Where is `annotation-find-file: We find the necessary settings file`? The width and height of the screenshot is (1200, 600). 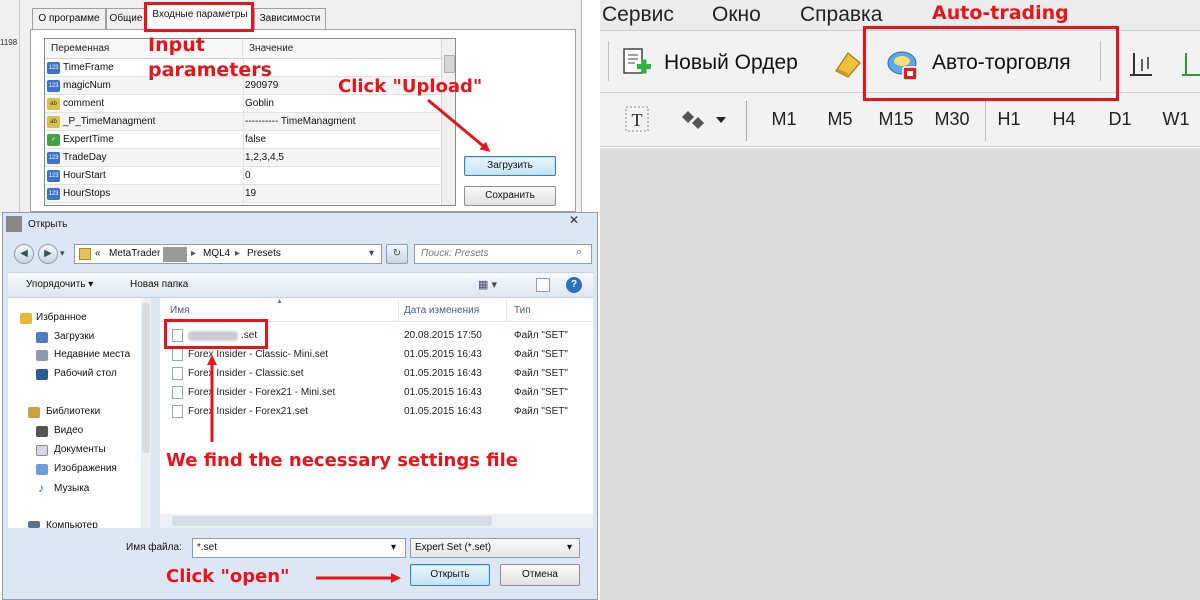
annotation-find-file: We find the necessary settings file is located at coordinates (342, 460).